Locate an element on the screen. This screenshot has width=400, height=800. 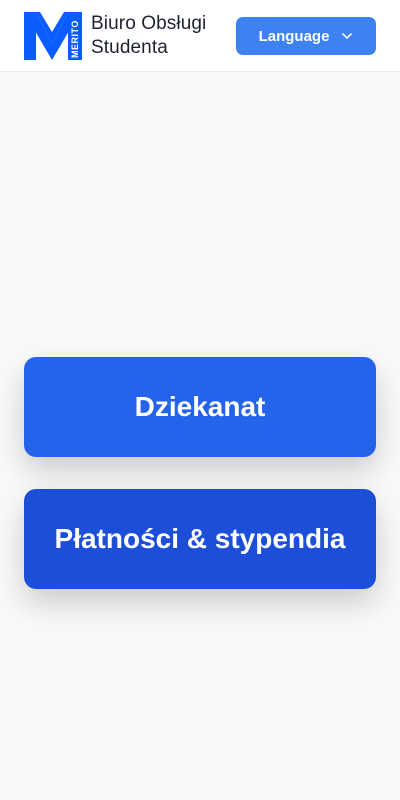
language-button-label: Language is located at coordinates (294, 36).